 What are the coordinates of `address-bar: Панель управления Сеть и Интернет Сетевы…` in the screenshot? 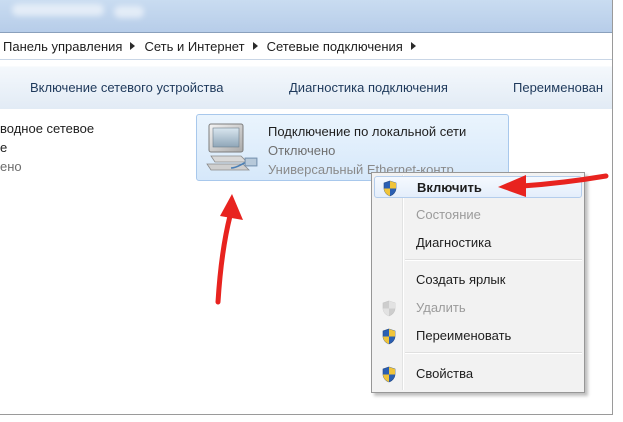 It's located at (306, 46).